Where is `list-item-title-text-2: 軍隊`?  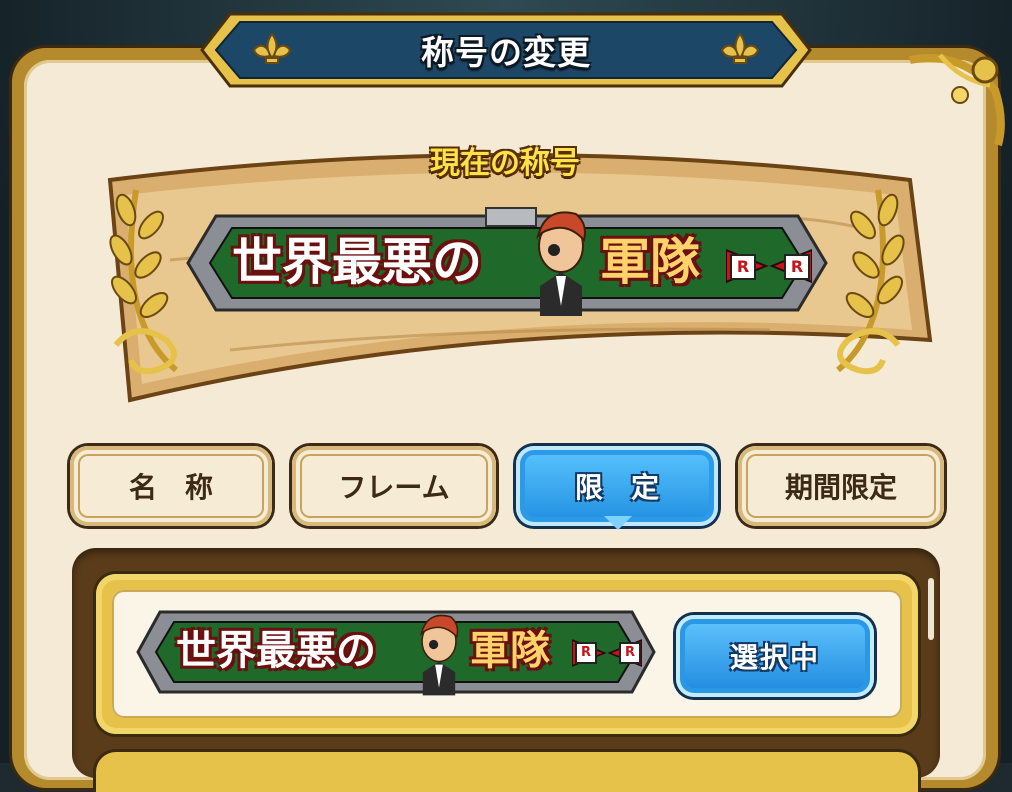 list-item-title-text-2: 軍隊 is located at coordinates (510, 651).